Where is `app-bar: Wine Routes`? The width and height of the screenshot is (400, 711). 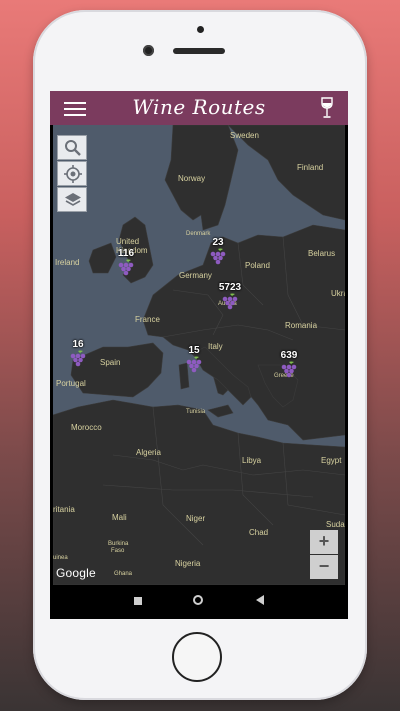
app-bar: Wine Routes is located at coordinates (199, 108).